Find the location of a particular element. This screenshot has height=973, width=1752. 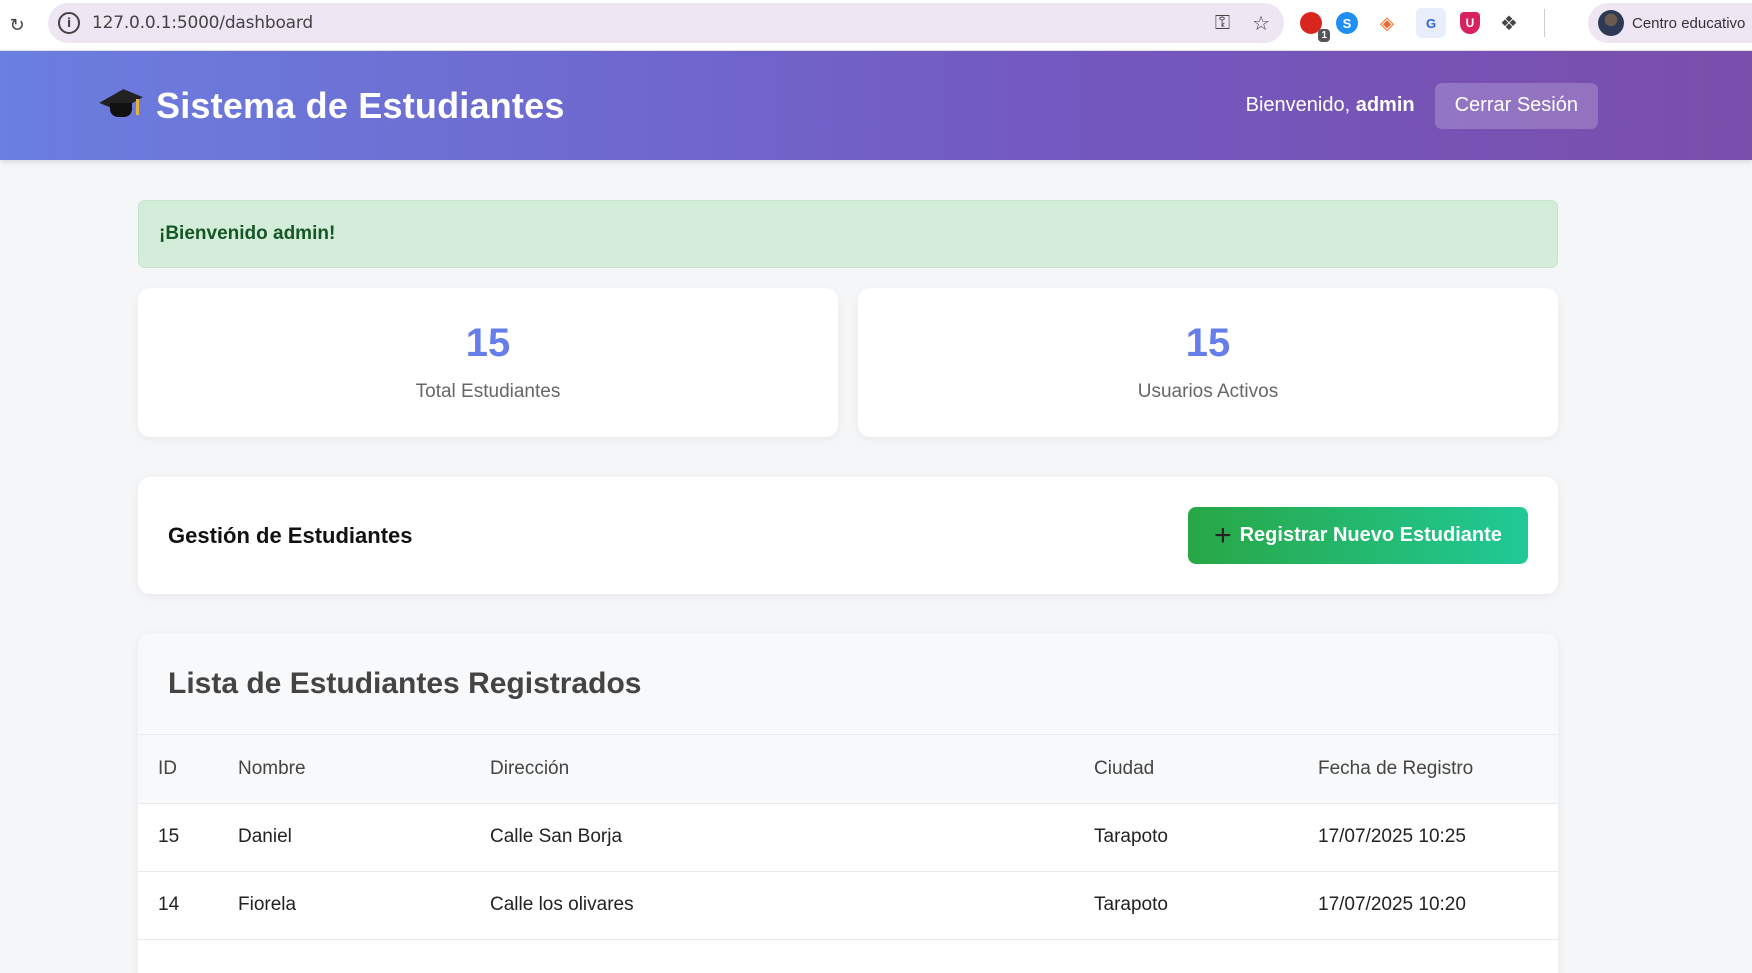

stat-card-total-students: 15 Total Estudiantes is located at coordinates (488, 362).